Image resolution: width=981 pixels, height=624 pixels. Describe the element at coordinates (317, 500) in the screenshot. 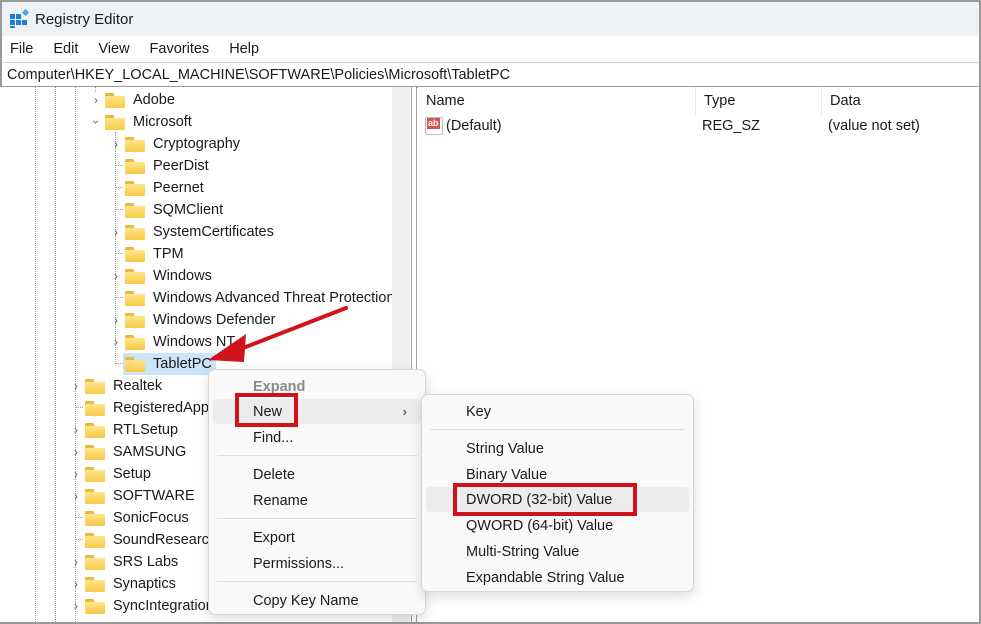

I see `menu-item-rename: Rename` at that location.